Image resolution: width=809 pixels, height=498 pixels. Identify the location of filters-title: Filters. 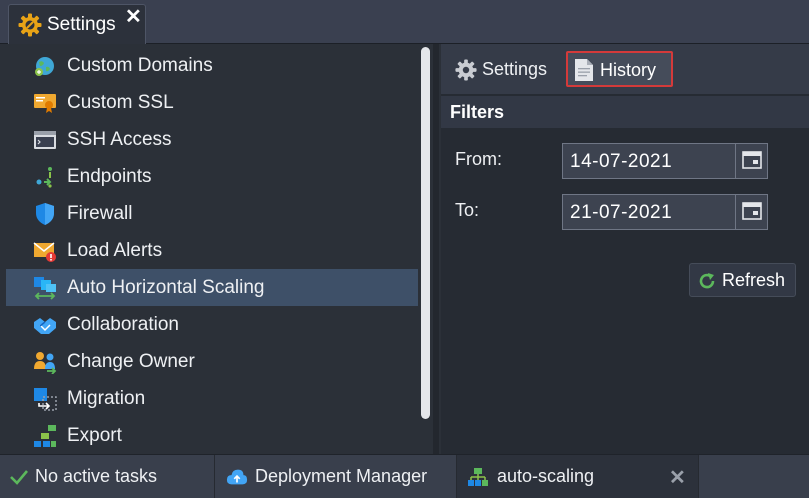
(477, 112).